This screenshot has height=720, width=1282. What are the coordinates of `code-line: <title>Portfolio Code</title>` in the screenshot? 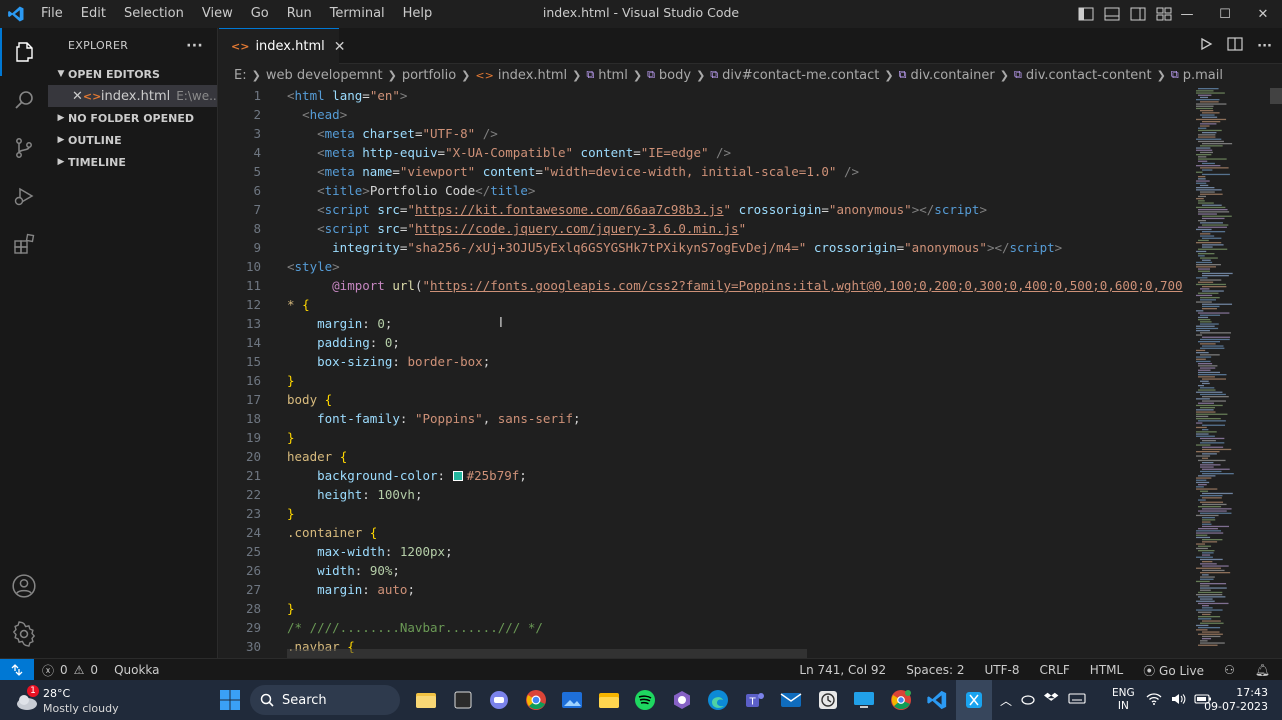 It's located at (739, 190).